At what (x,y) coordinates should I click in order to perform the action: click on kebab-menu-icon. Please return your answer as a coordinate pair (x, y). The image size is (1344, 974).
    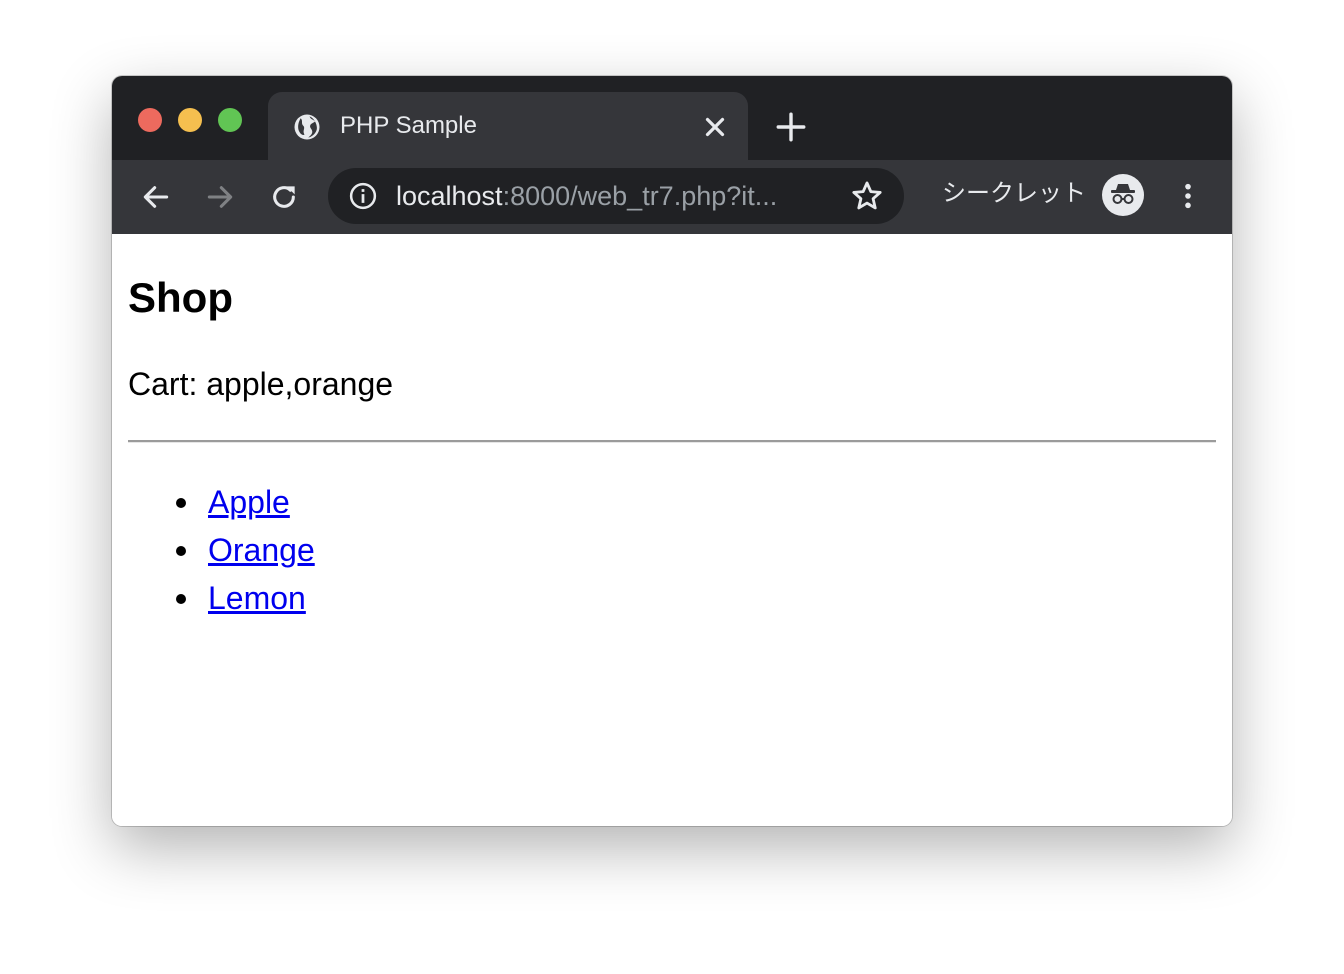
    Looking at the image, I should click on (1188, 196).